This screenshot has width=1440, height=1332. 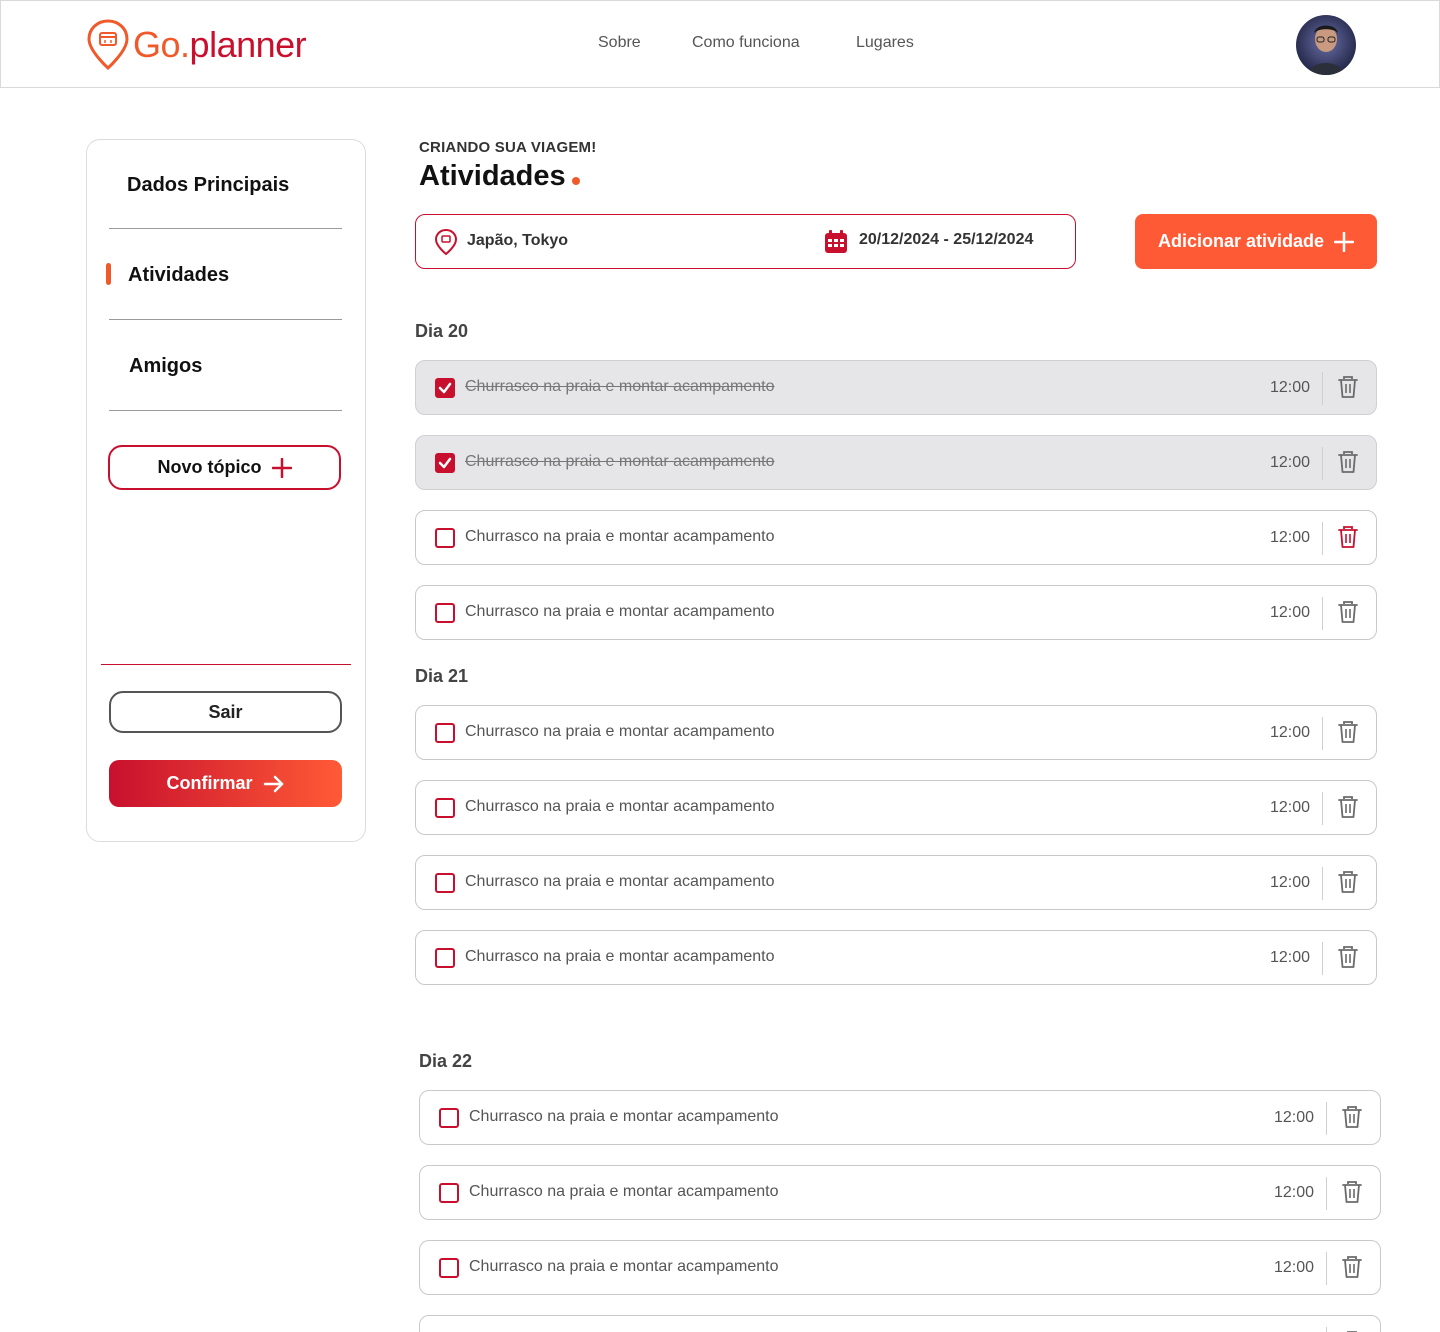 What do you see at coordinates (178, 275) in the screenshot?
I see `sidebar-item-atividades: Atividades` at bounding box center [178, 275].